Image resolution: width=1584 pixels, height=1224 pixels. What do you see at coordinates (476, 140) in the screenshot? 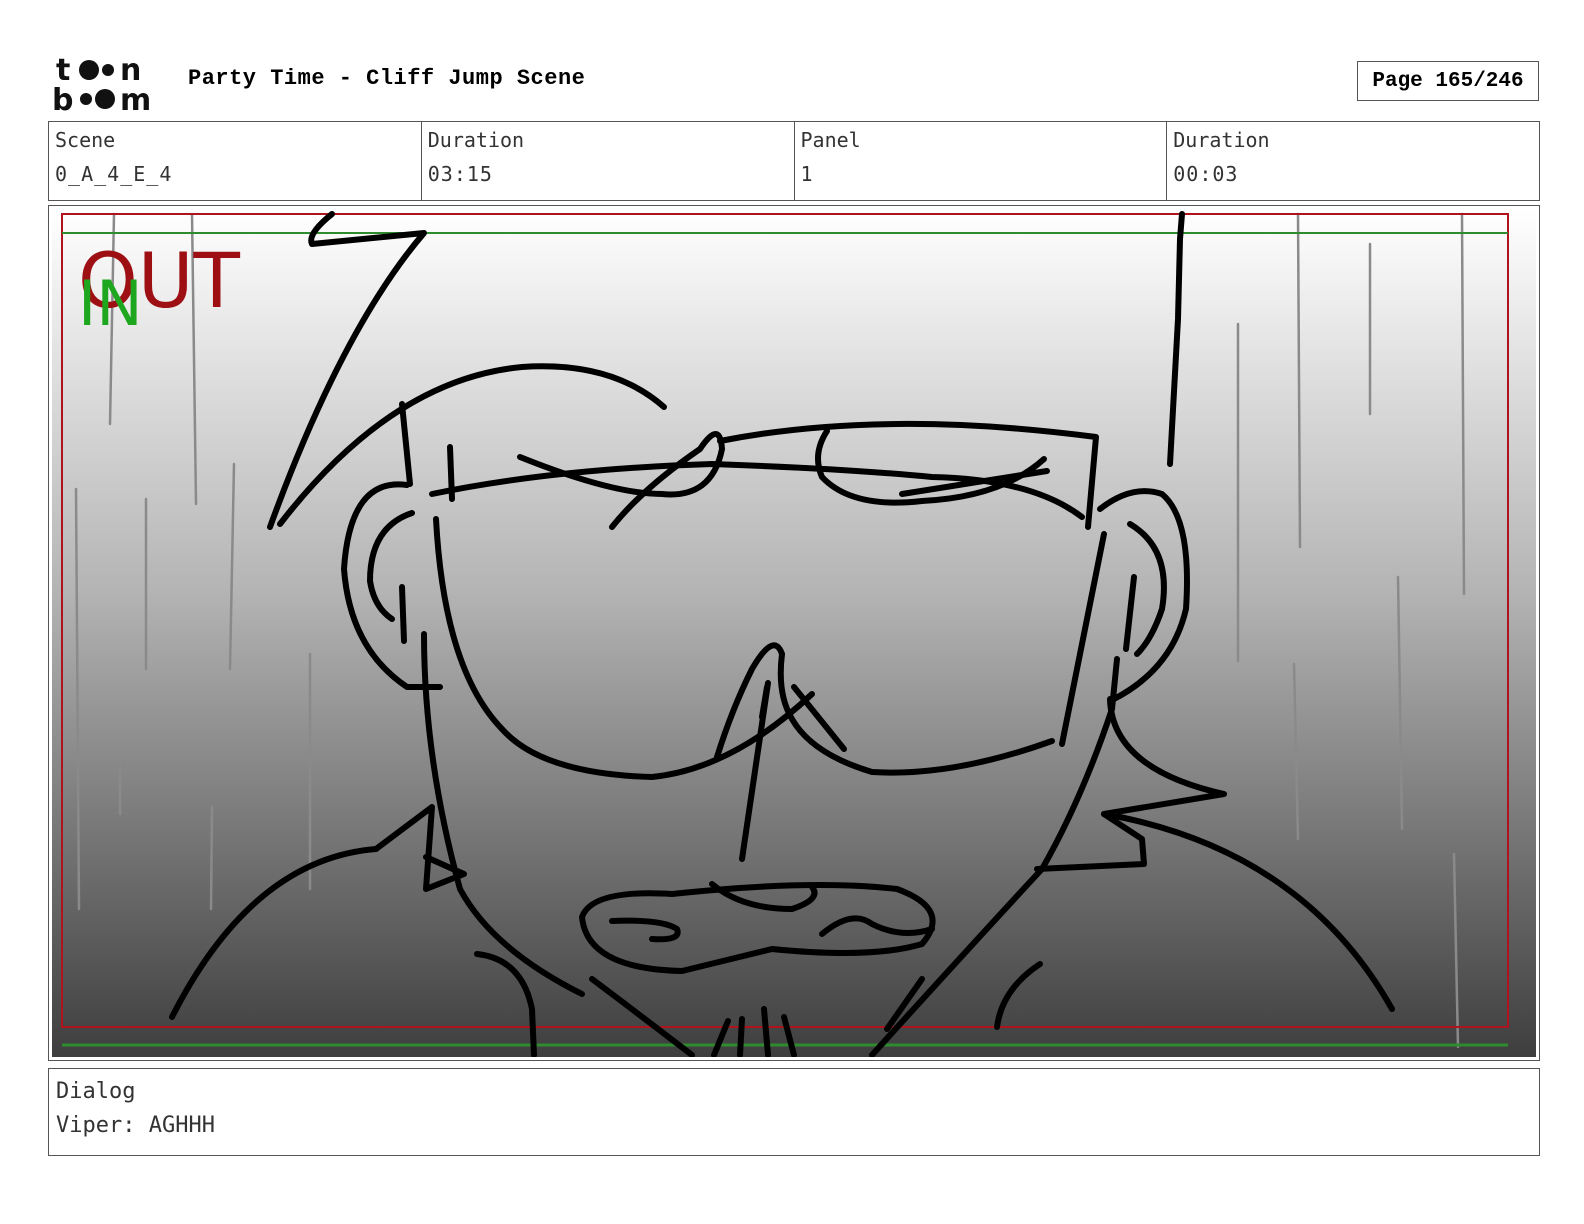
I see `scene-duration-label: Duration` at bounding box center [476, 140].